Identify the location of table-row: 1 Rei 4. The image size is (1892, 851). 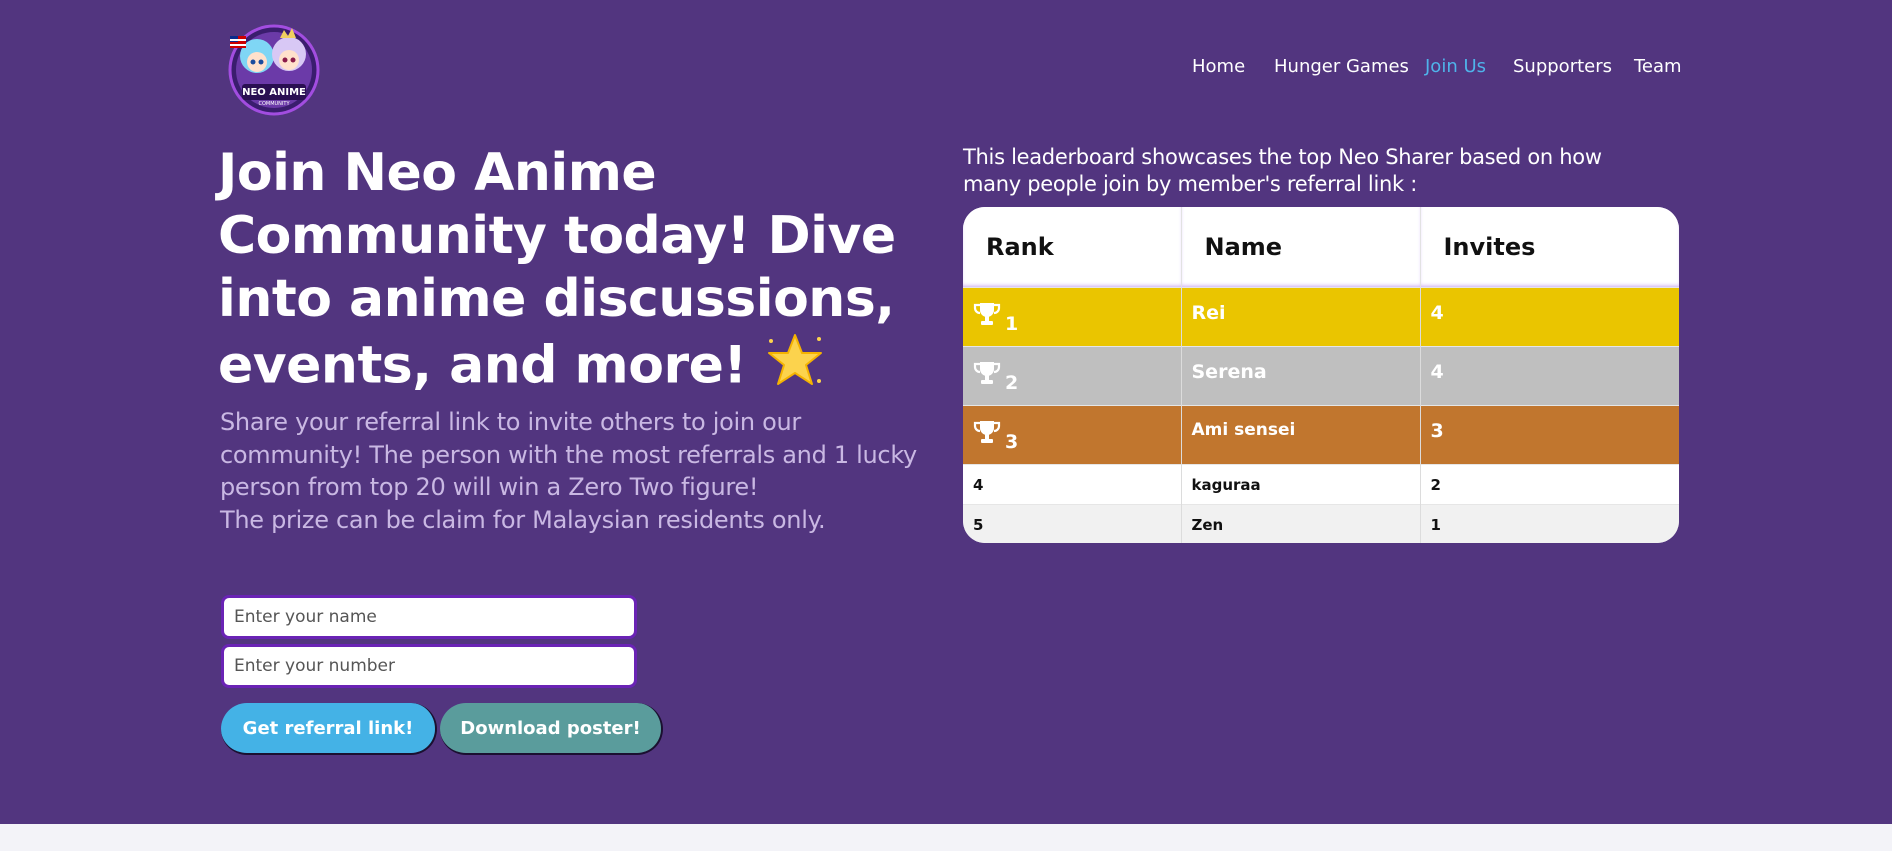
(1321, 317).